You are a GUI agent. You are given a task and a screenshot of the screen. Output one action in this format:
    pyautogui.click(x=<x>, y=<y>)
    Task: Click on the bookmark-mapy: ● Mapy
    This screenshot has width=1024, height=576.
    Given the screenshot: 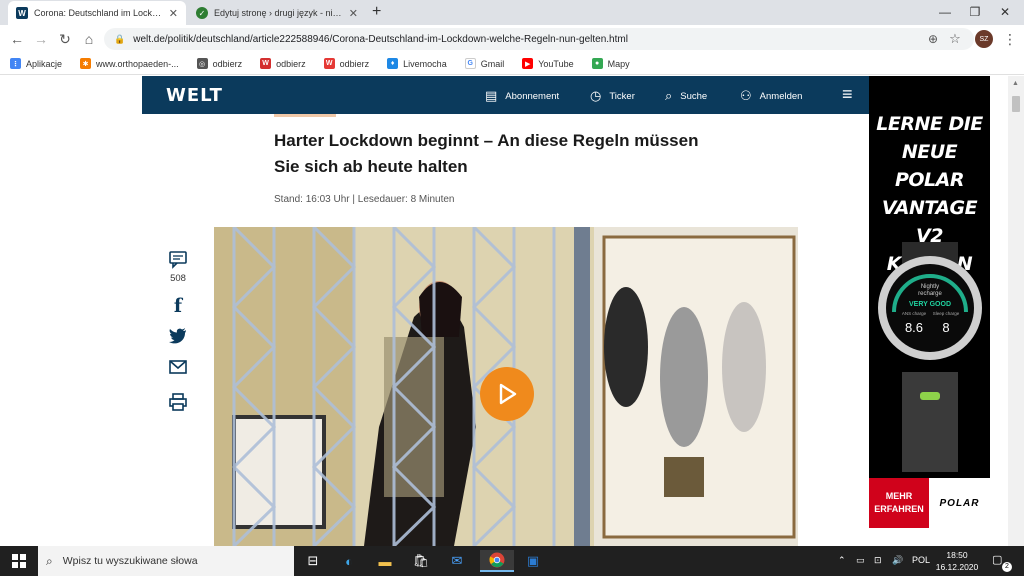 What is the action you would take?
    pyautogui.click(x=610, y=63)
    